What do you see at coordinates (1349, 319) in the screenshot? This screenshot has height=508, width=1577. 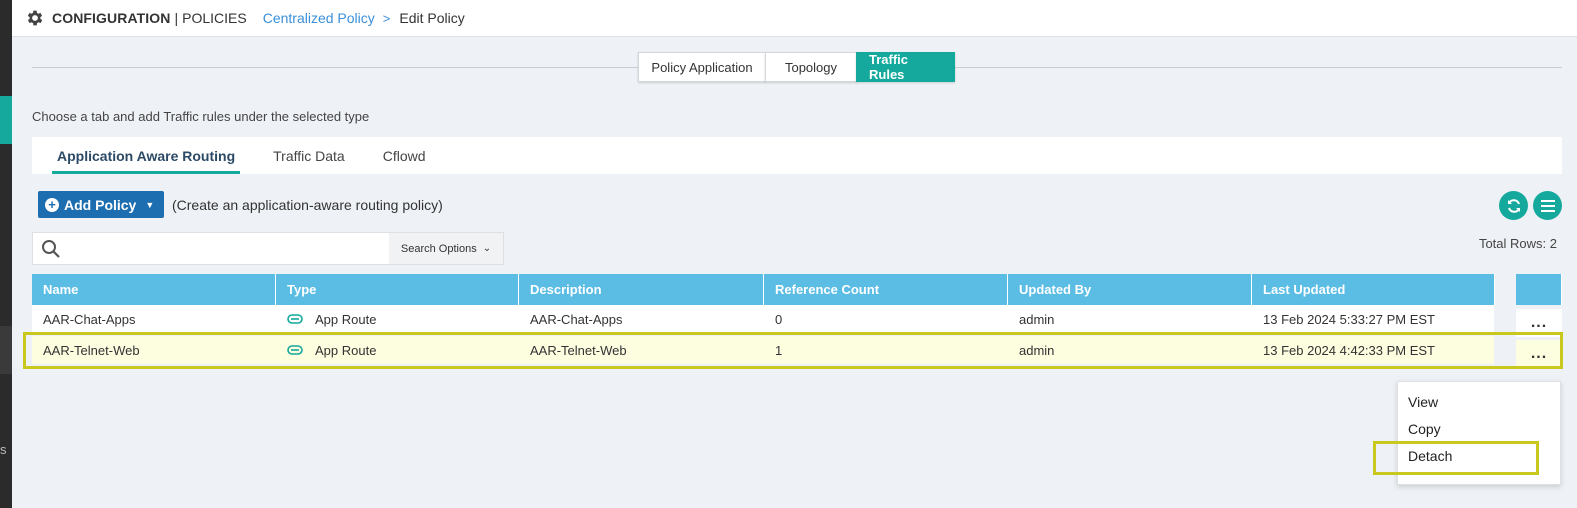 I see `cell-last-updated: 13 Feb 2024 5:33:27 PM EST` at bounding box center [1349, 319].